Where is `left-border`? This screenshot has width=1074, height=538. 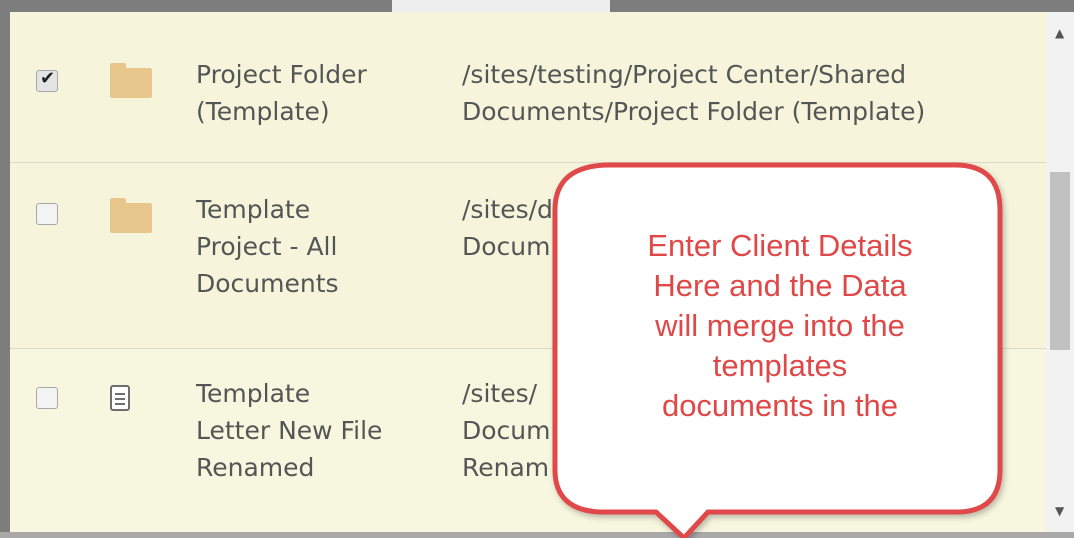
left-border is located at coordinates (5, 269).